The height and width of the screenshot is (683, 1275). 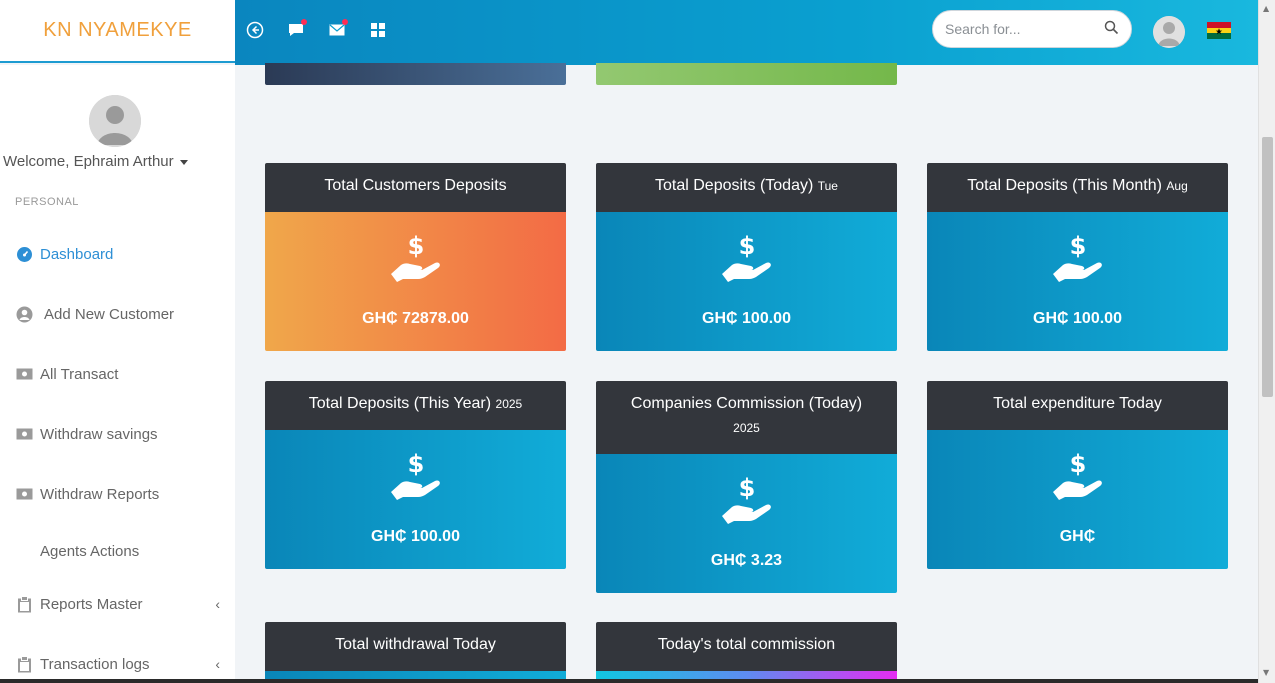 I want to click on card-title: Total Customers Deposits, so click(x=415, y=187).